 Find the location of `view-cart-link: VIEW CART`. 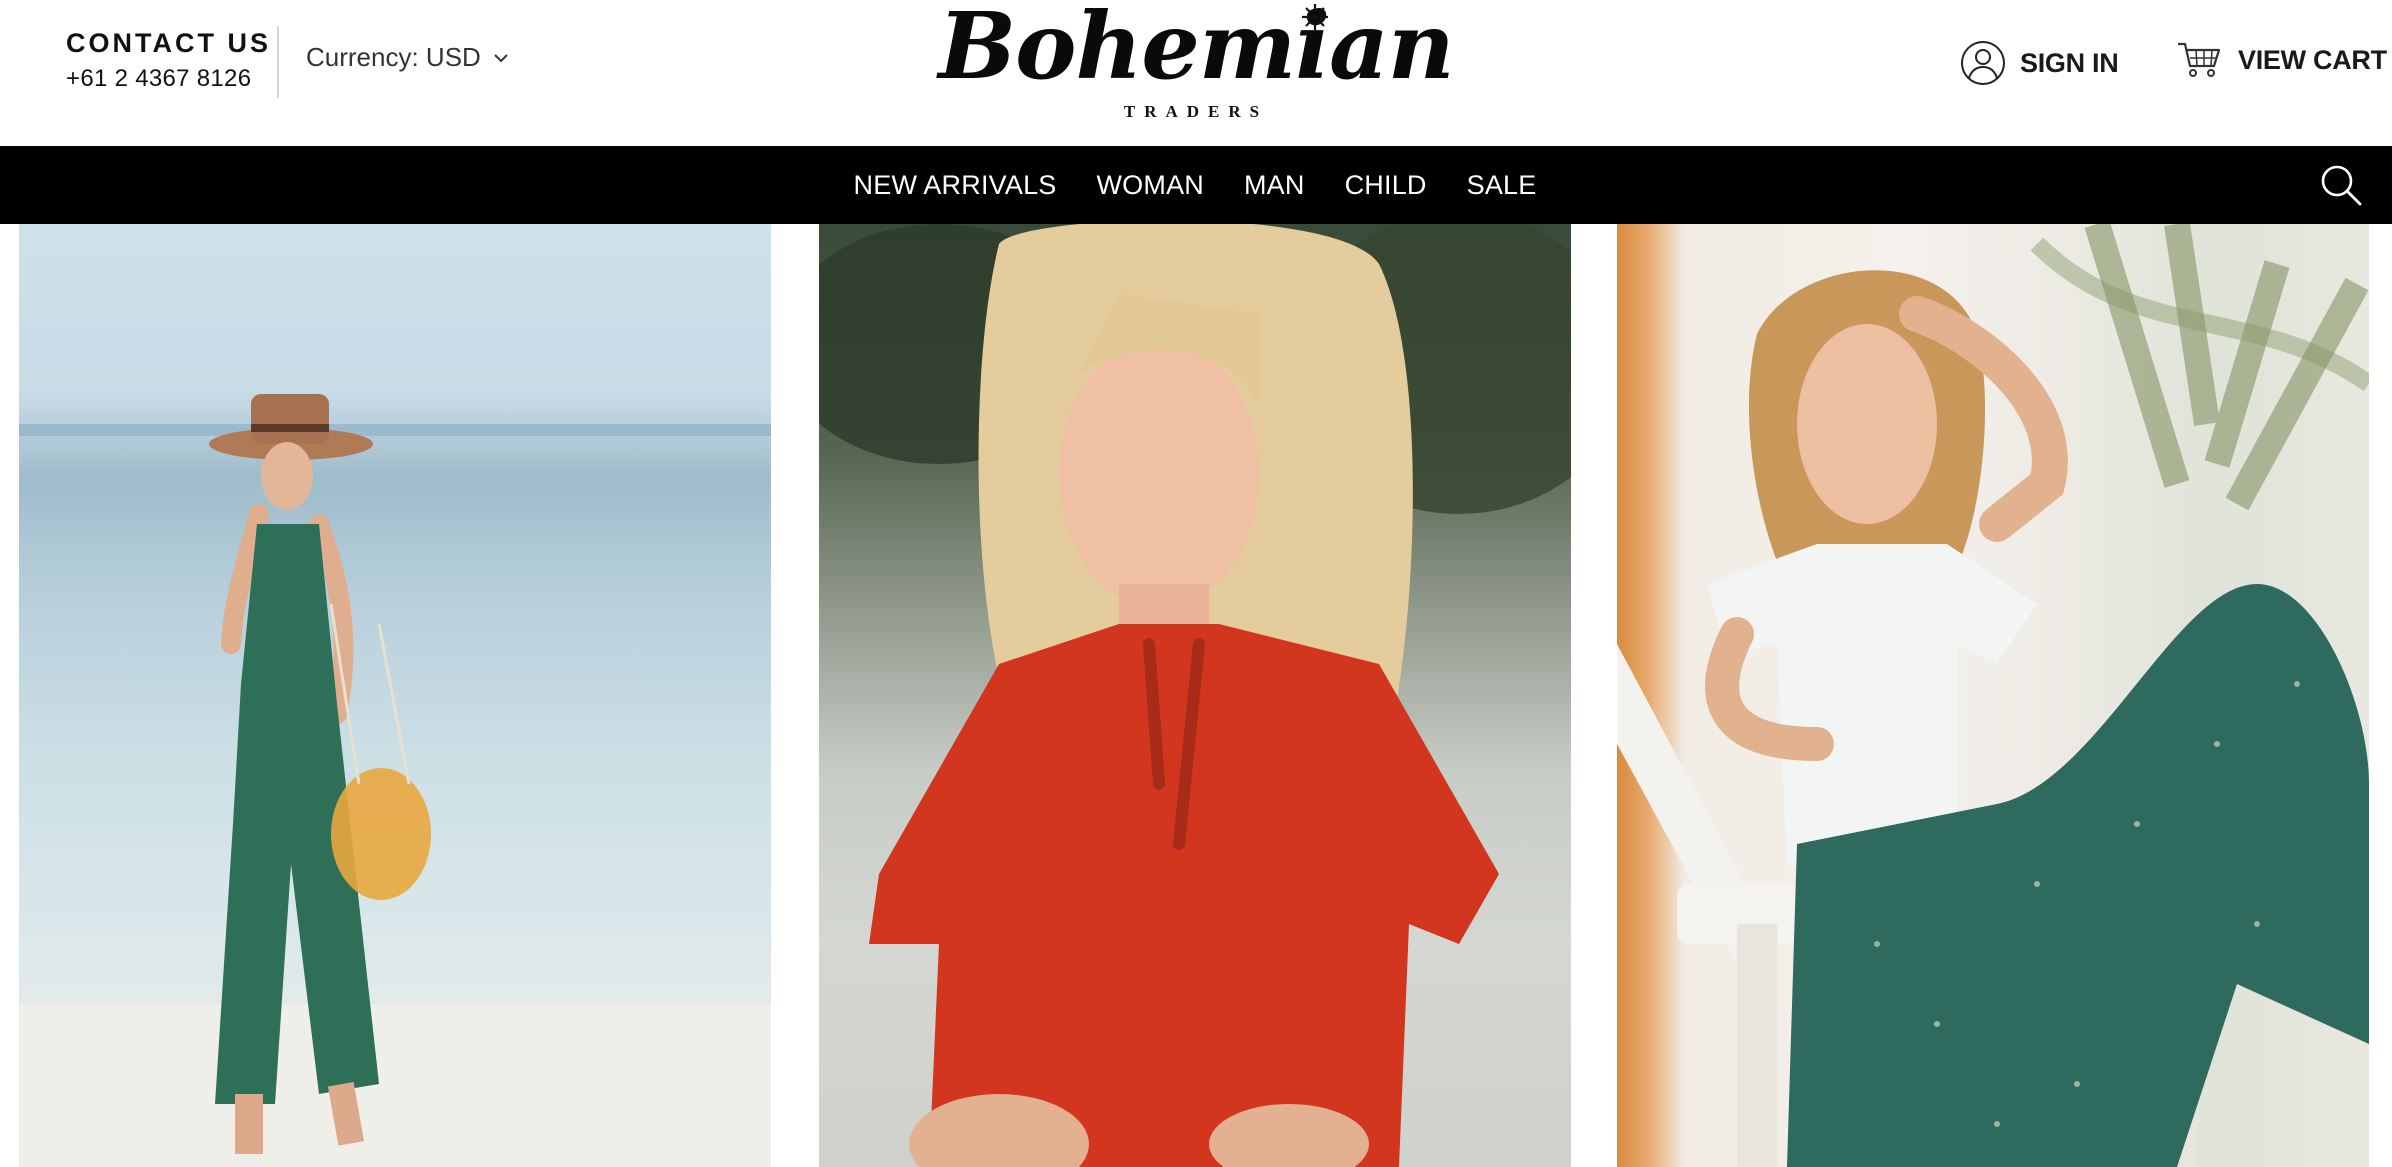

view-cart-link: VIEW CART is located at coordinates (2281, 60).